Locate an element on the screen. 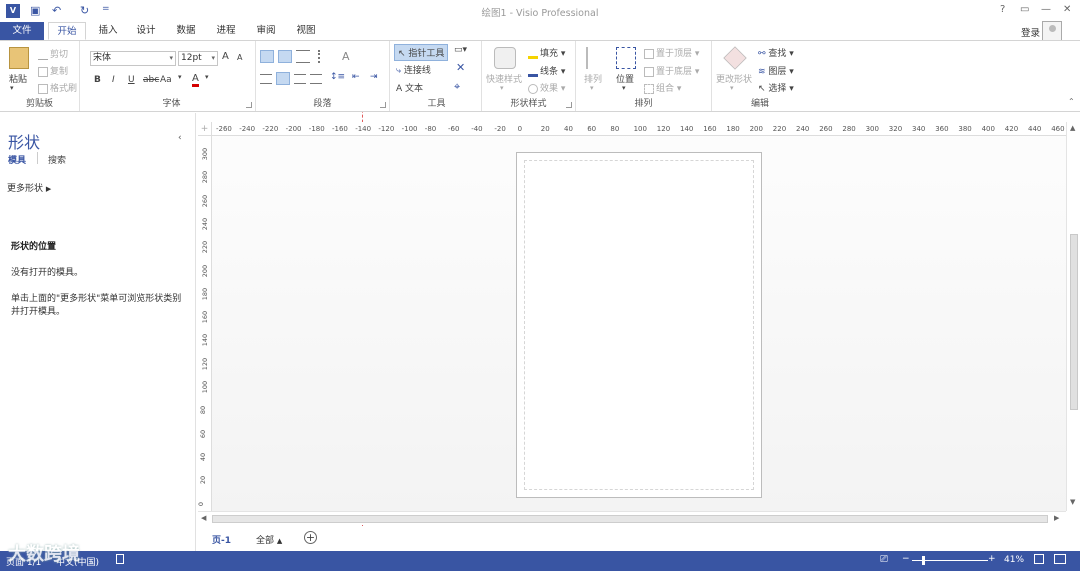 This screenshot has width=1080, height=571. select-button: ↖ 选择 ▾ is located at coordinates (776, 87).